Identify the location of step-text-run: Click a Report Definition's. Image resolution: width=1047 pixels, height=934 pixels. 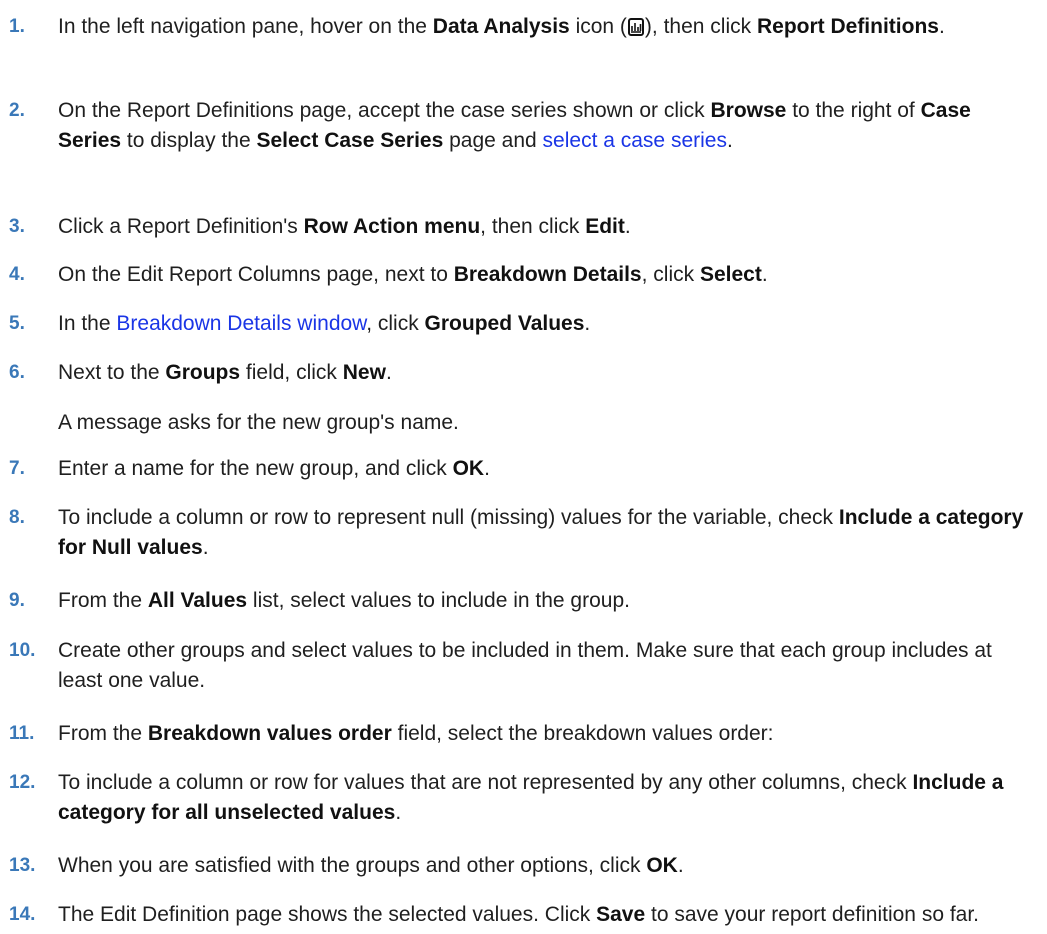
(181, 226).